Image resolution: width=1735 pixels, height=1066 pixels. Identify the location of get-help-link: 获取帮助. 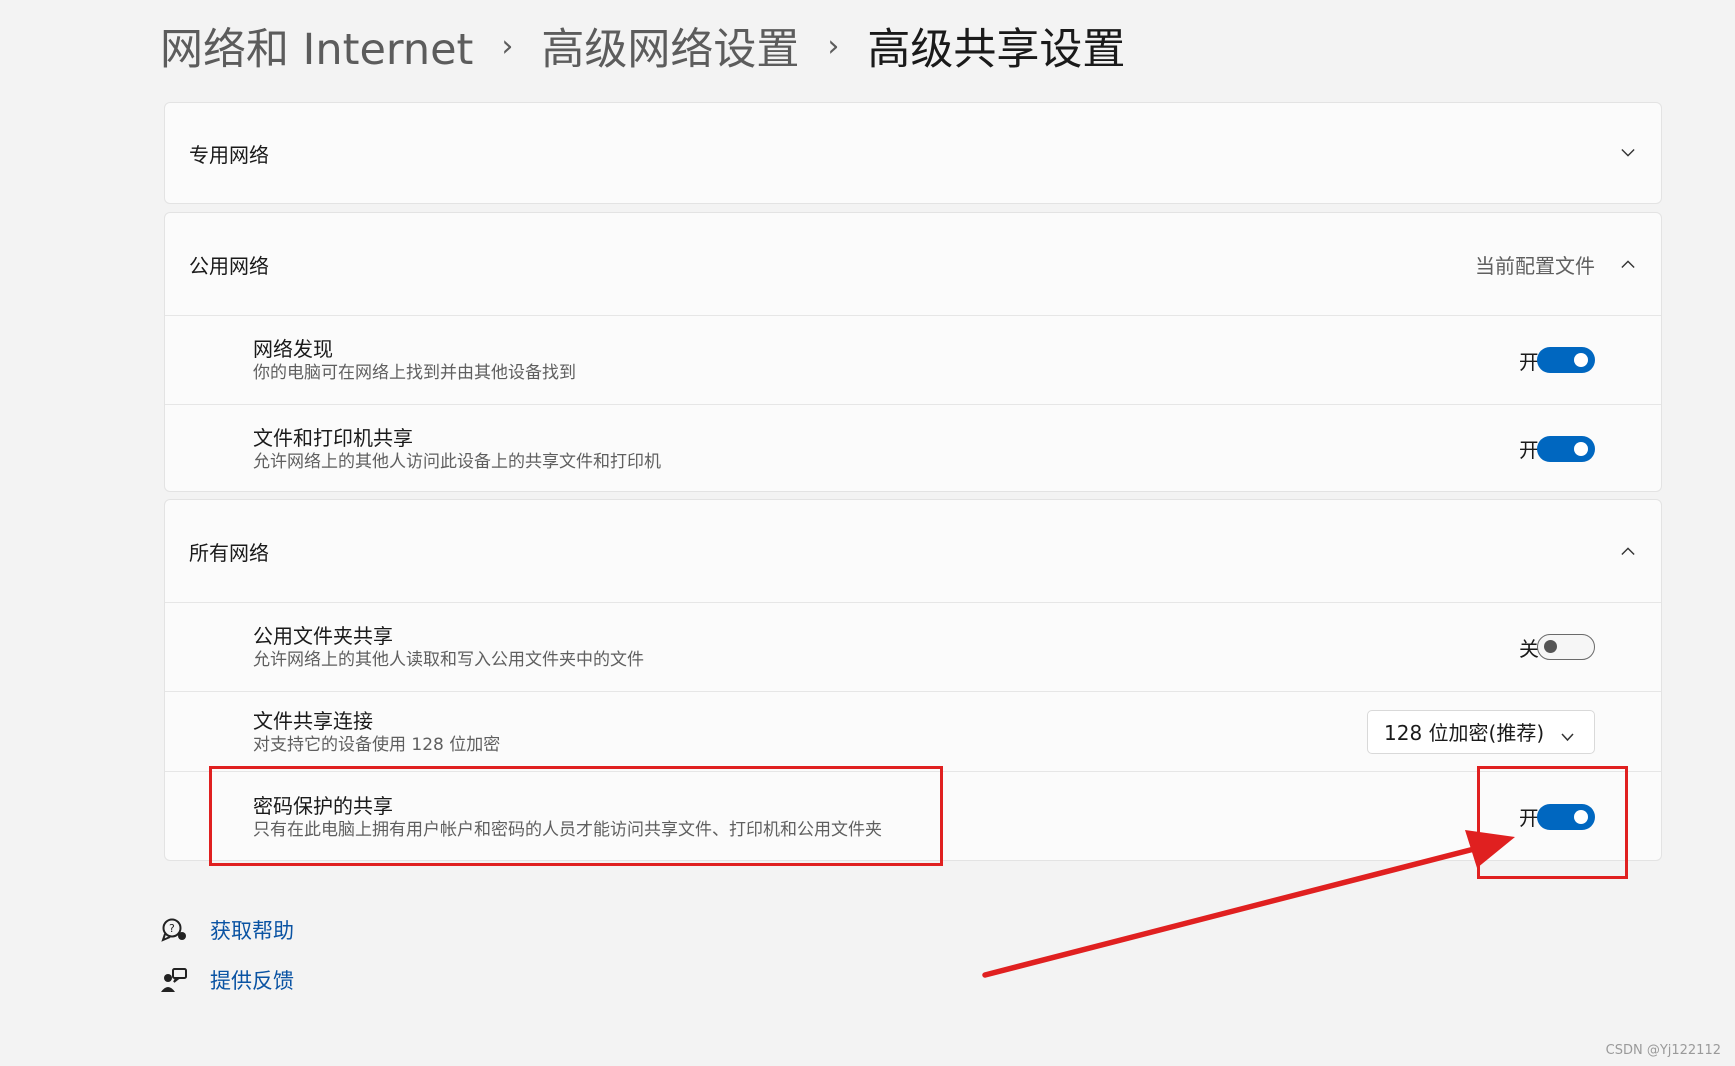
(252, 930).